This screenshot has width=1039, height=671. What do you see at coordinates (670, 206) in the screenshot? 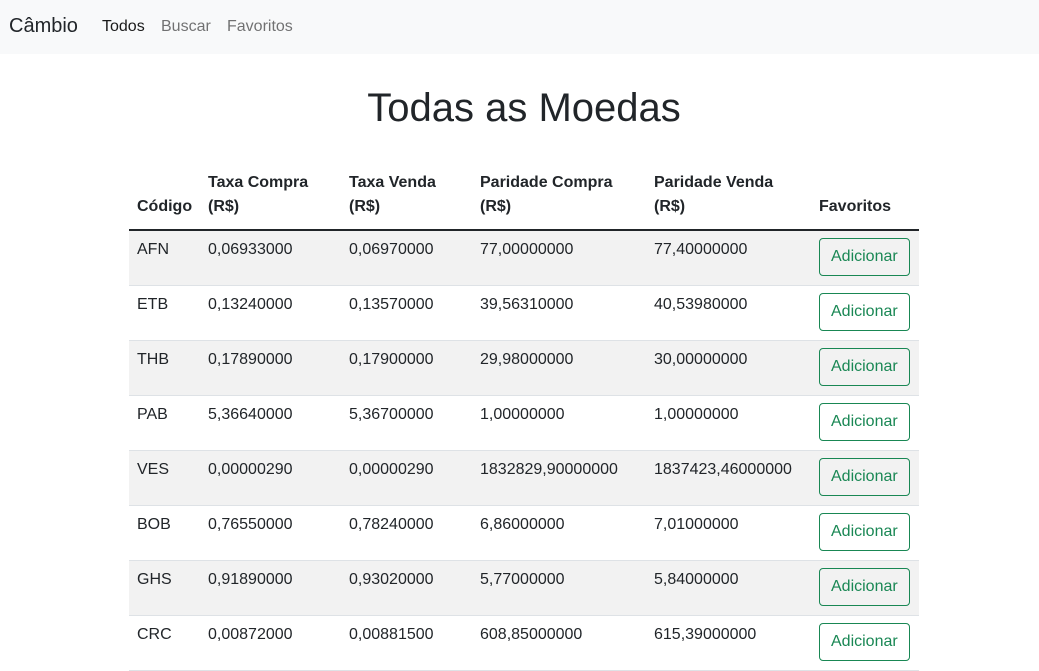
I see `header-paridade-venda-unit: (R$)` at bounding box center [670, 206].